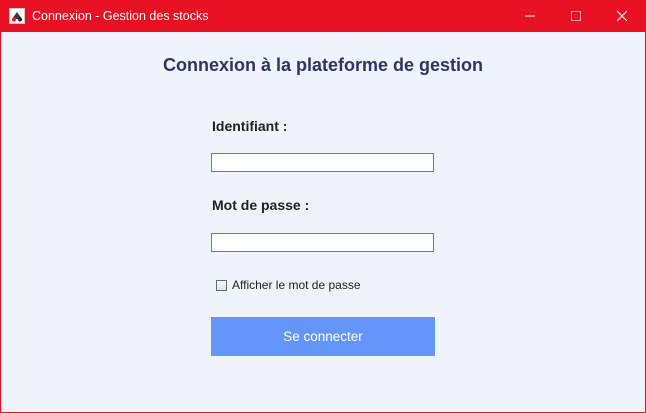  I want to click on title-bar: Connexion - Gestion des stocks, so click(323, 16).